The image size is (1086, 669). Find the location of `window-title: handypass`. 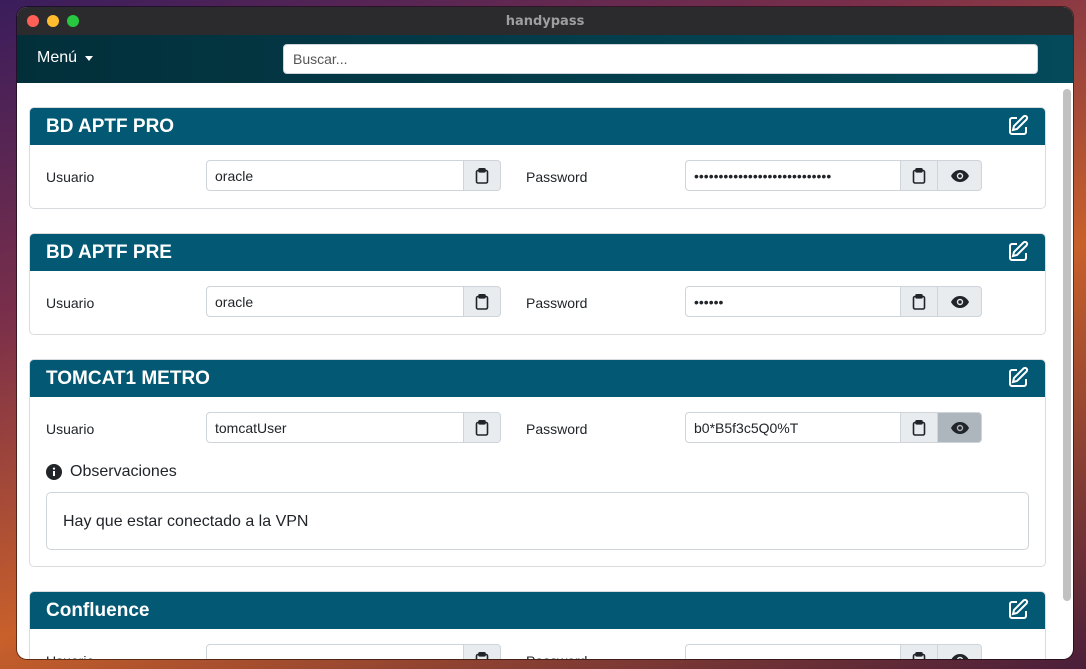

window-title: handypass is located at coordinates (545, 21).